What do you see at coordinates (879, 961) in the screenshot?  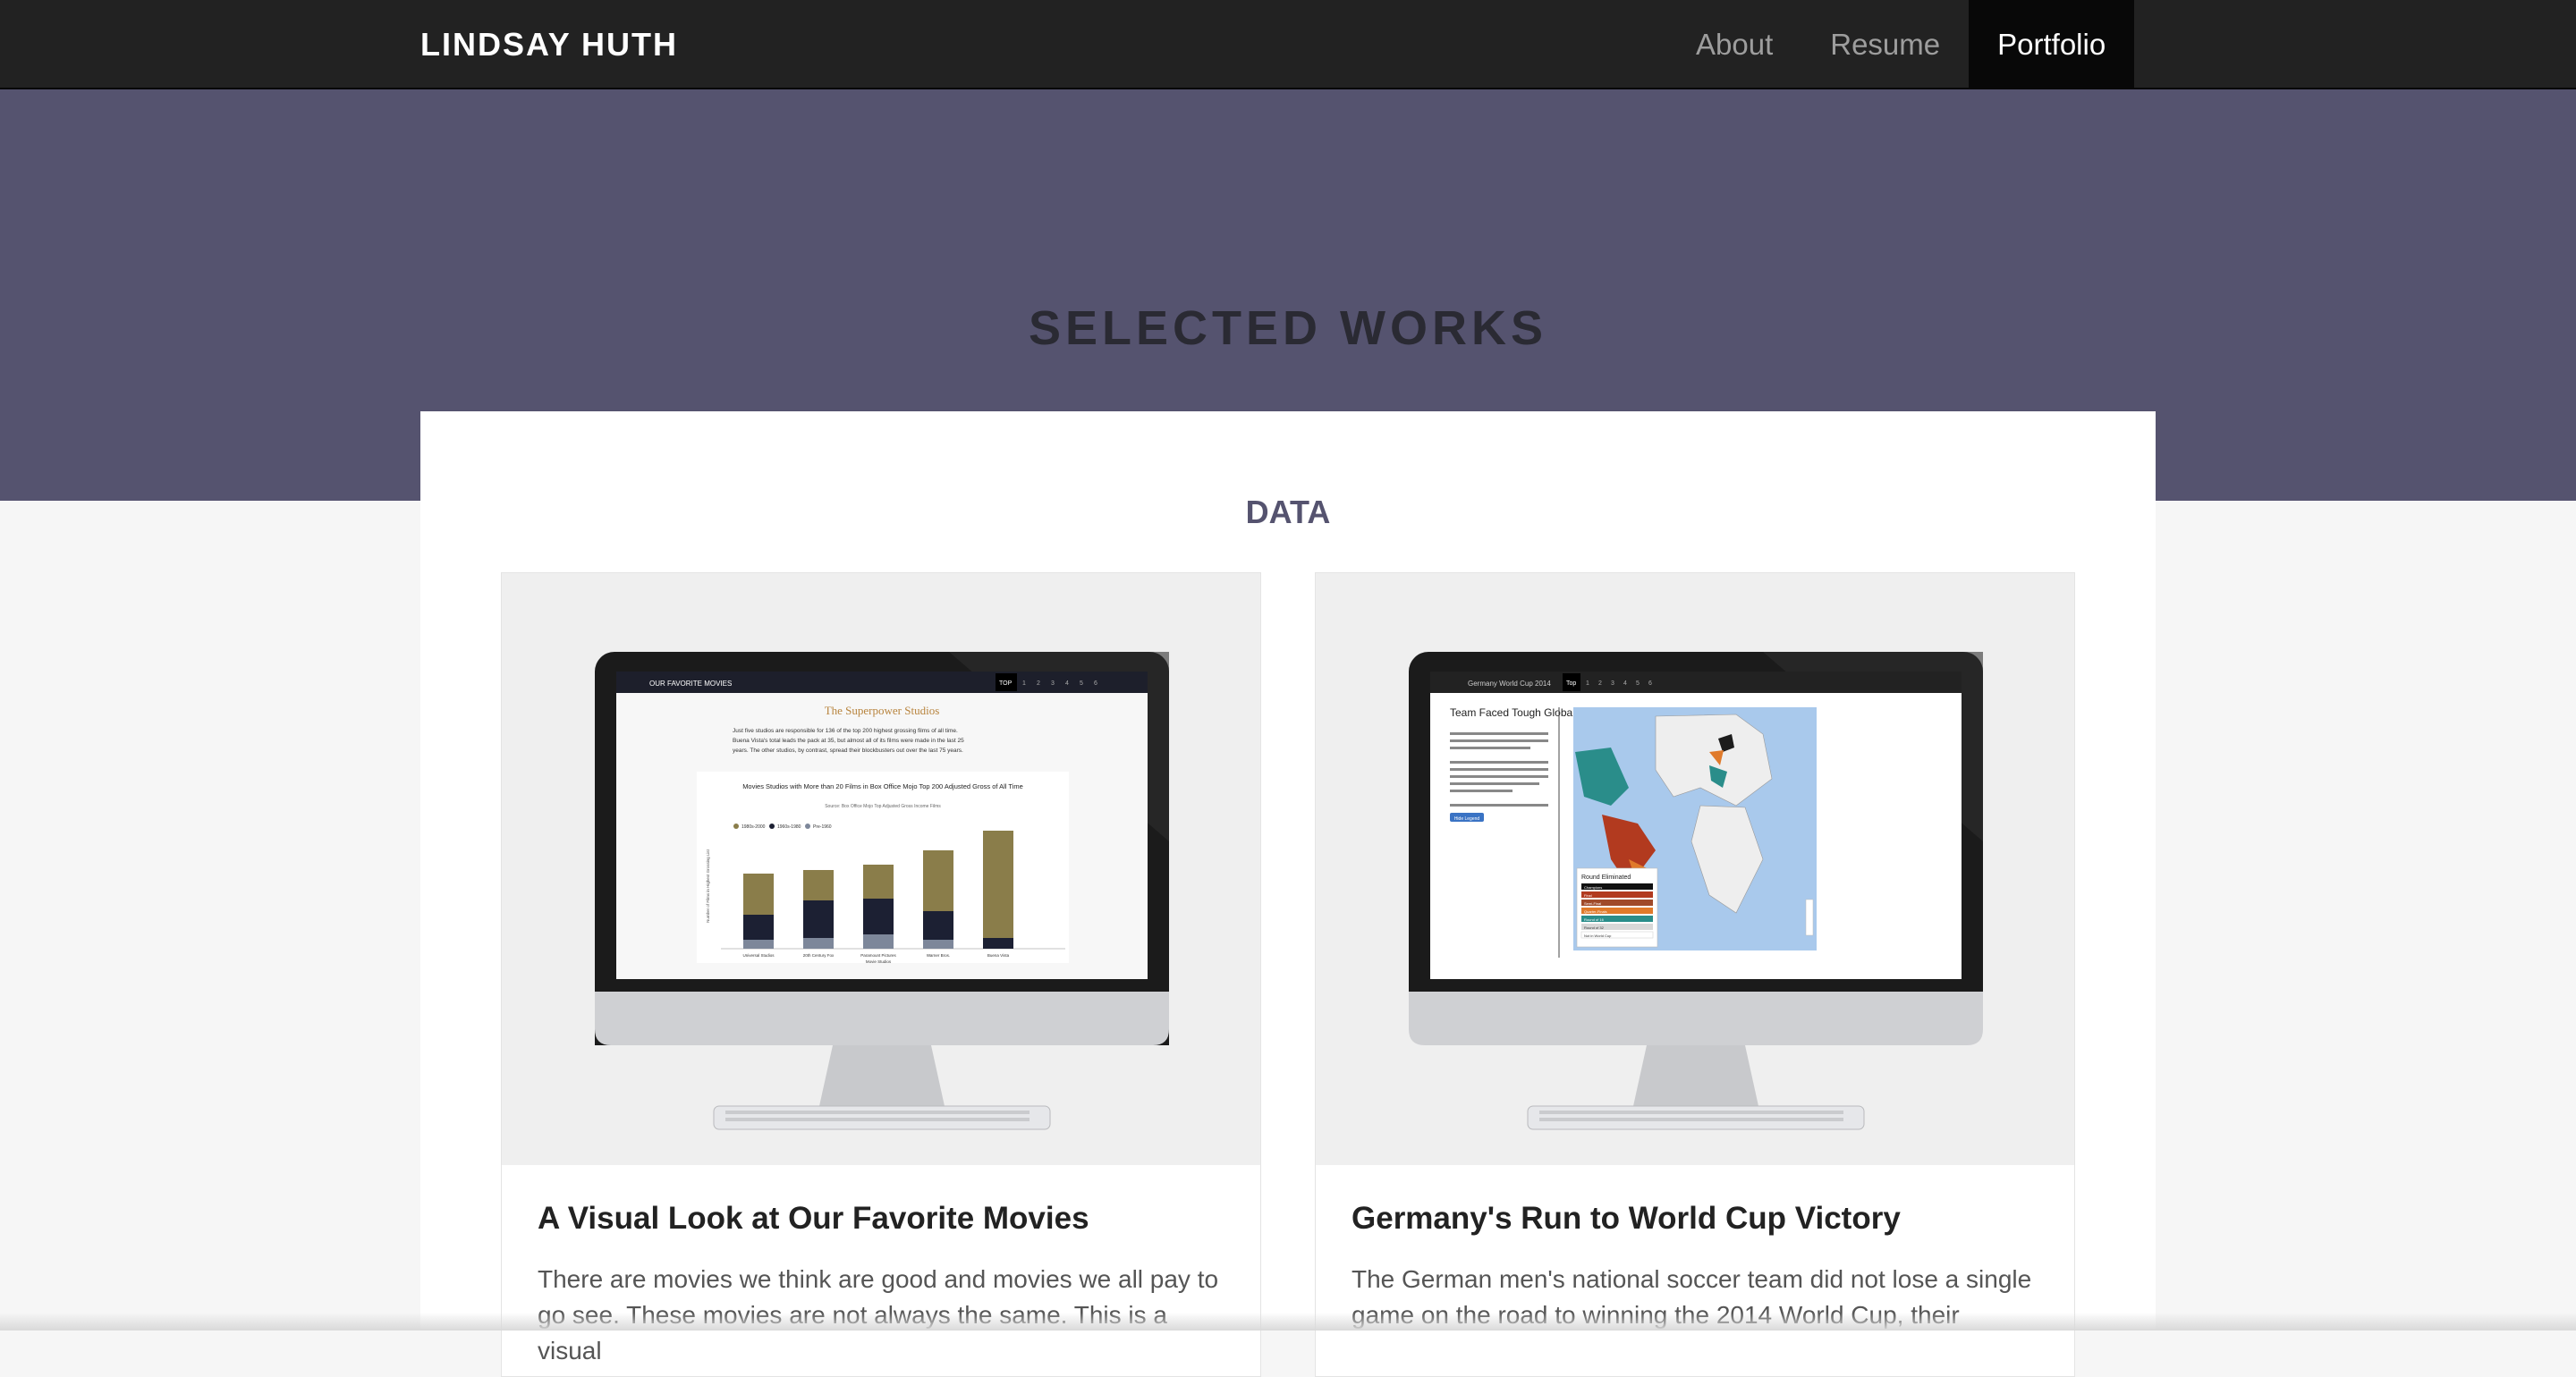 I see `svg-text: Movie Studios` at bounding box center [879, 961].